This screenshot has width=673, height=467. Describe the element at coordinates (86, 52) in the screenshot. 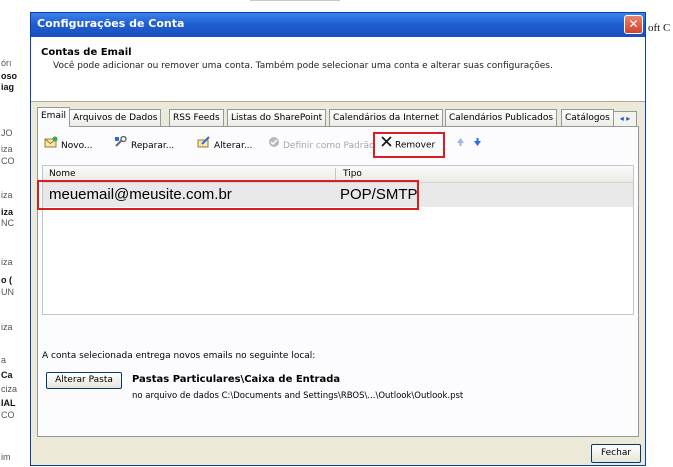

I see `section-title: Contas de Email` at that location.